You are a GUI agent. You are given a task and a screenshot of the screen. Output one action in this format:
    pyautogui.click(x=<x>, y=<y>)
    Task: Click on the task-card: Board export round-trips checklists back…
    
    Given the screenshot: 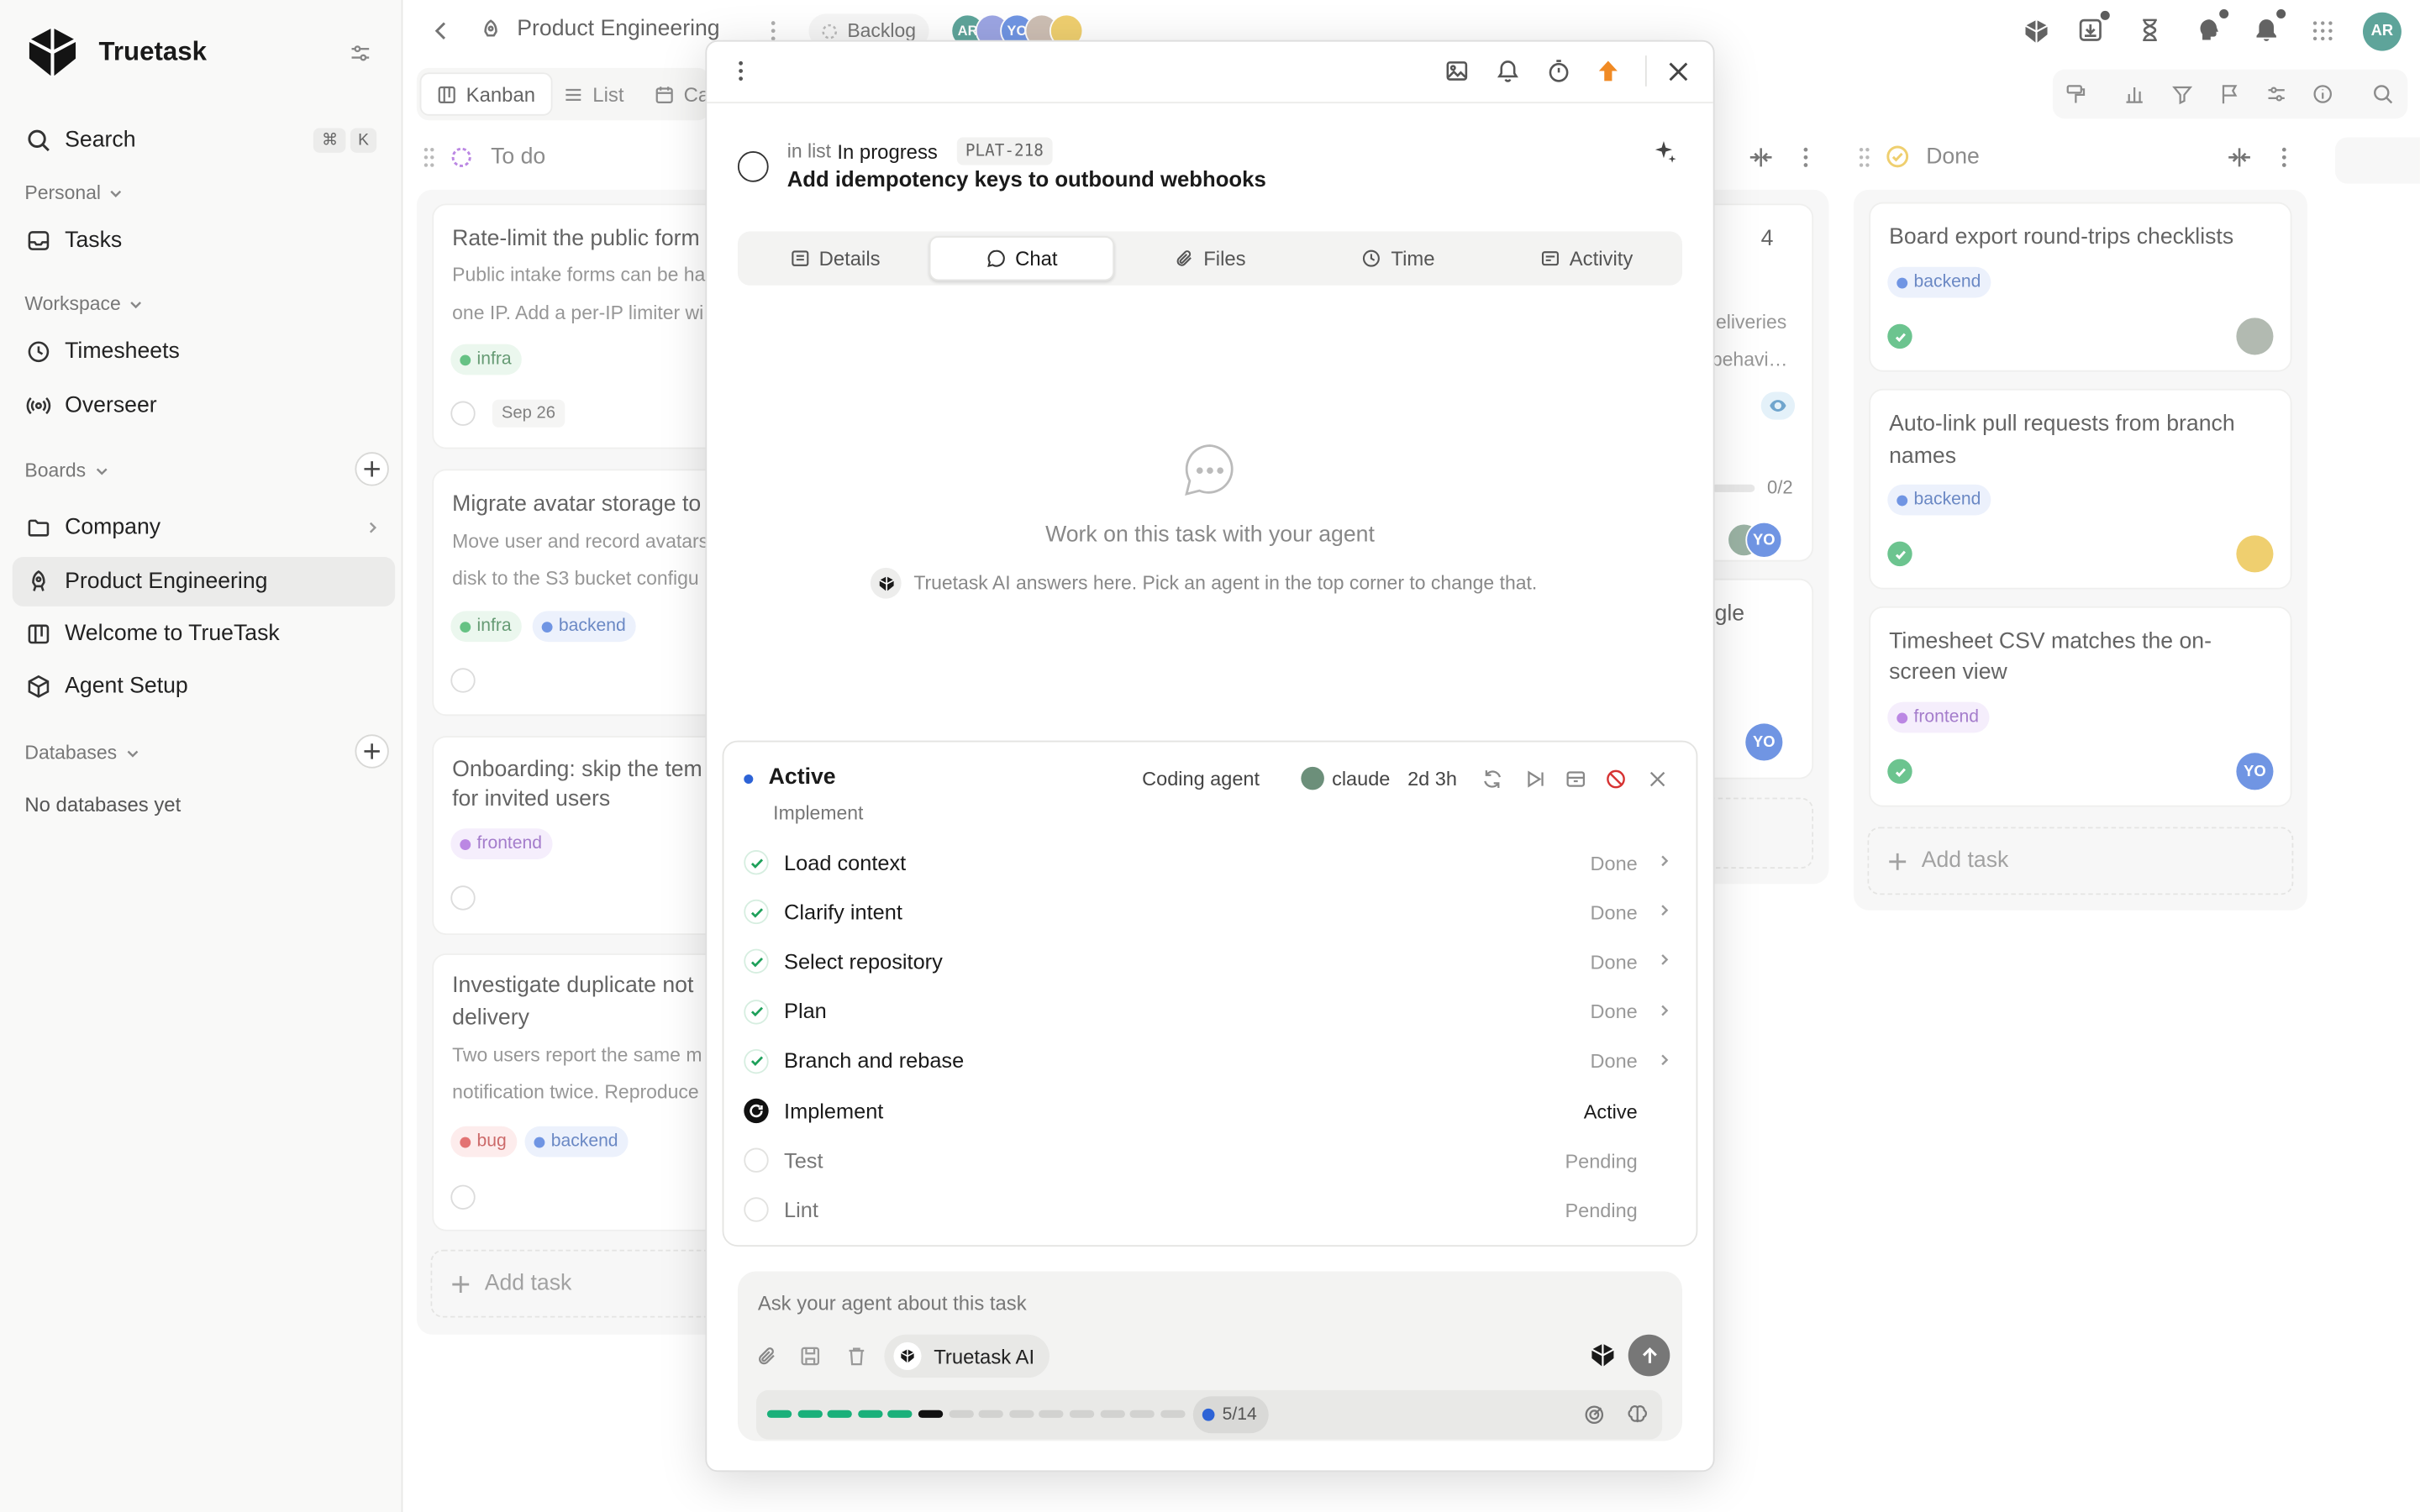 What is the action you would take?
    pyautogui.click(x=2081, y=287)
    